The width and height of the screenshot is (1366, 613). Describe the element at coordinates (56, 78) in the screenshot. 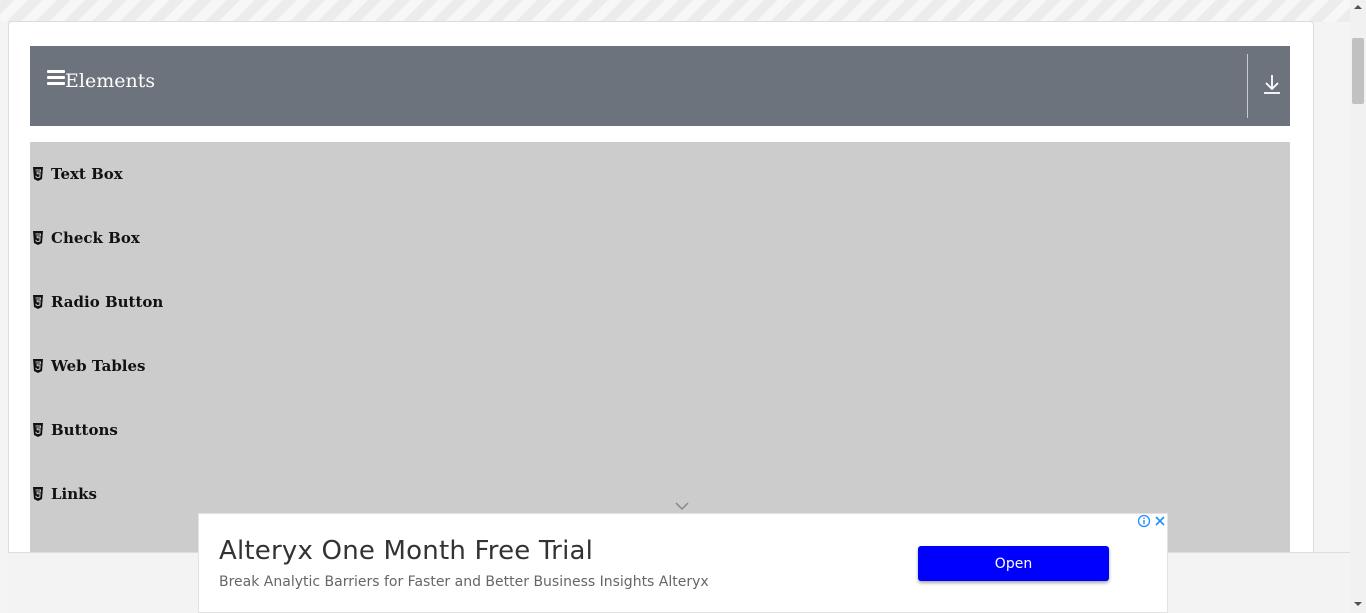

I see `hamburger-icon` at that location.